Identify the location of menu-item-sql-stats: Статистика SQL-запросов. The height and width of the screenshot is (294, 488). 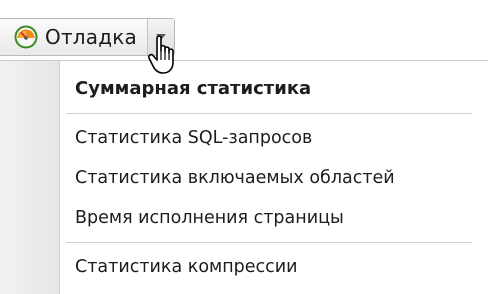
(273, 138).